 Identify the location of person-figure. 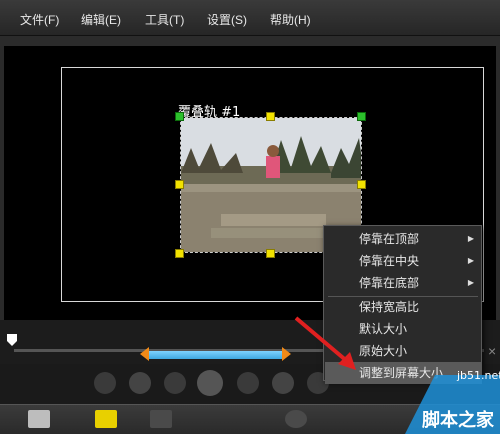
(273, 167).